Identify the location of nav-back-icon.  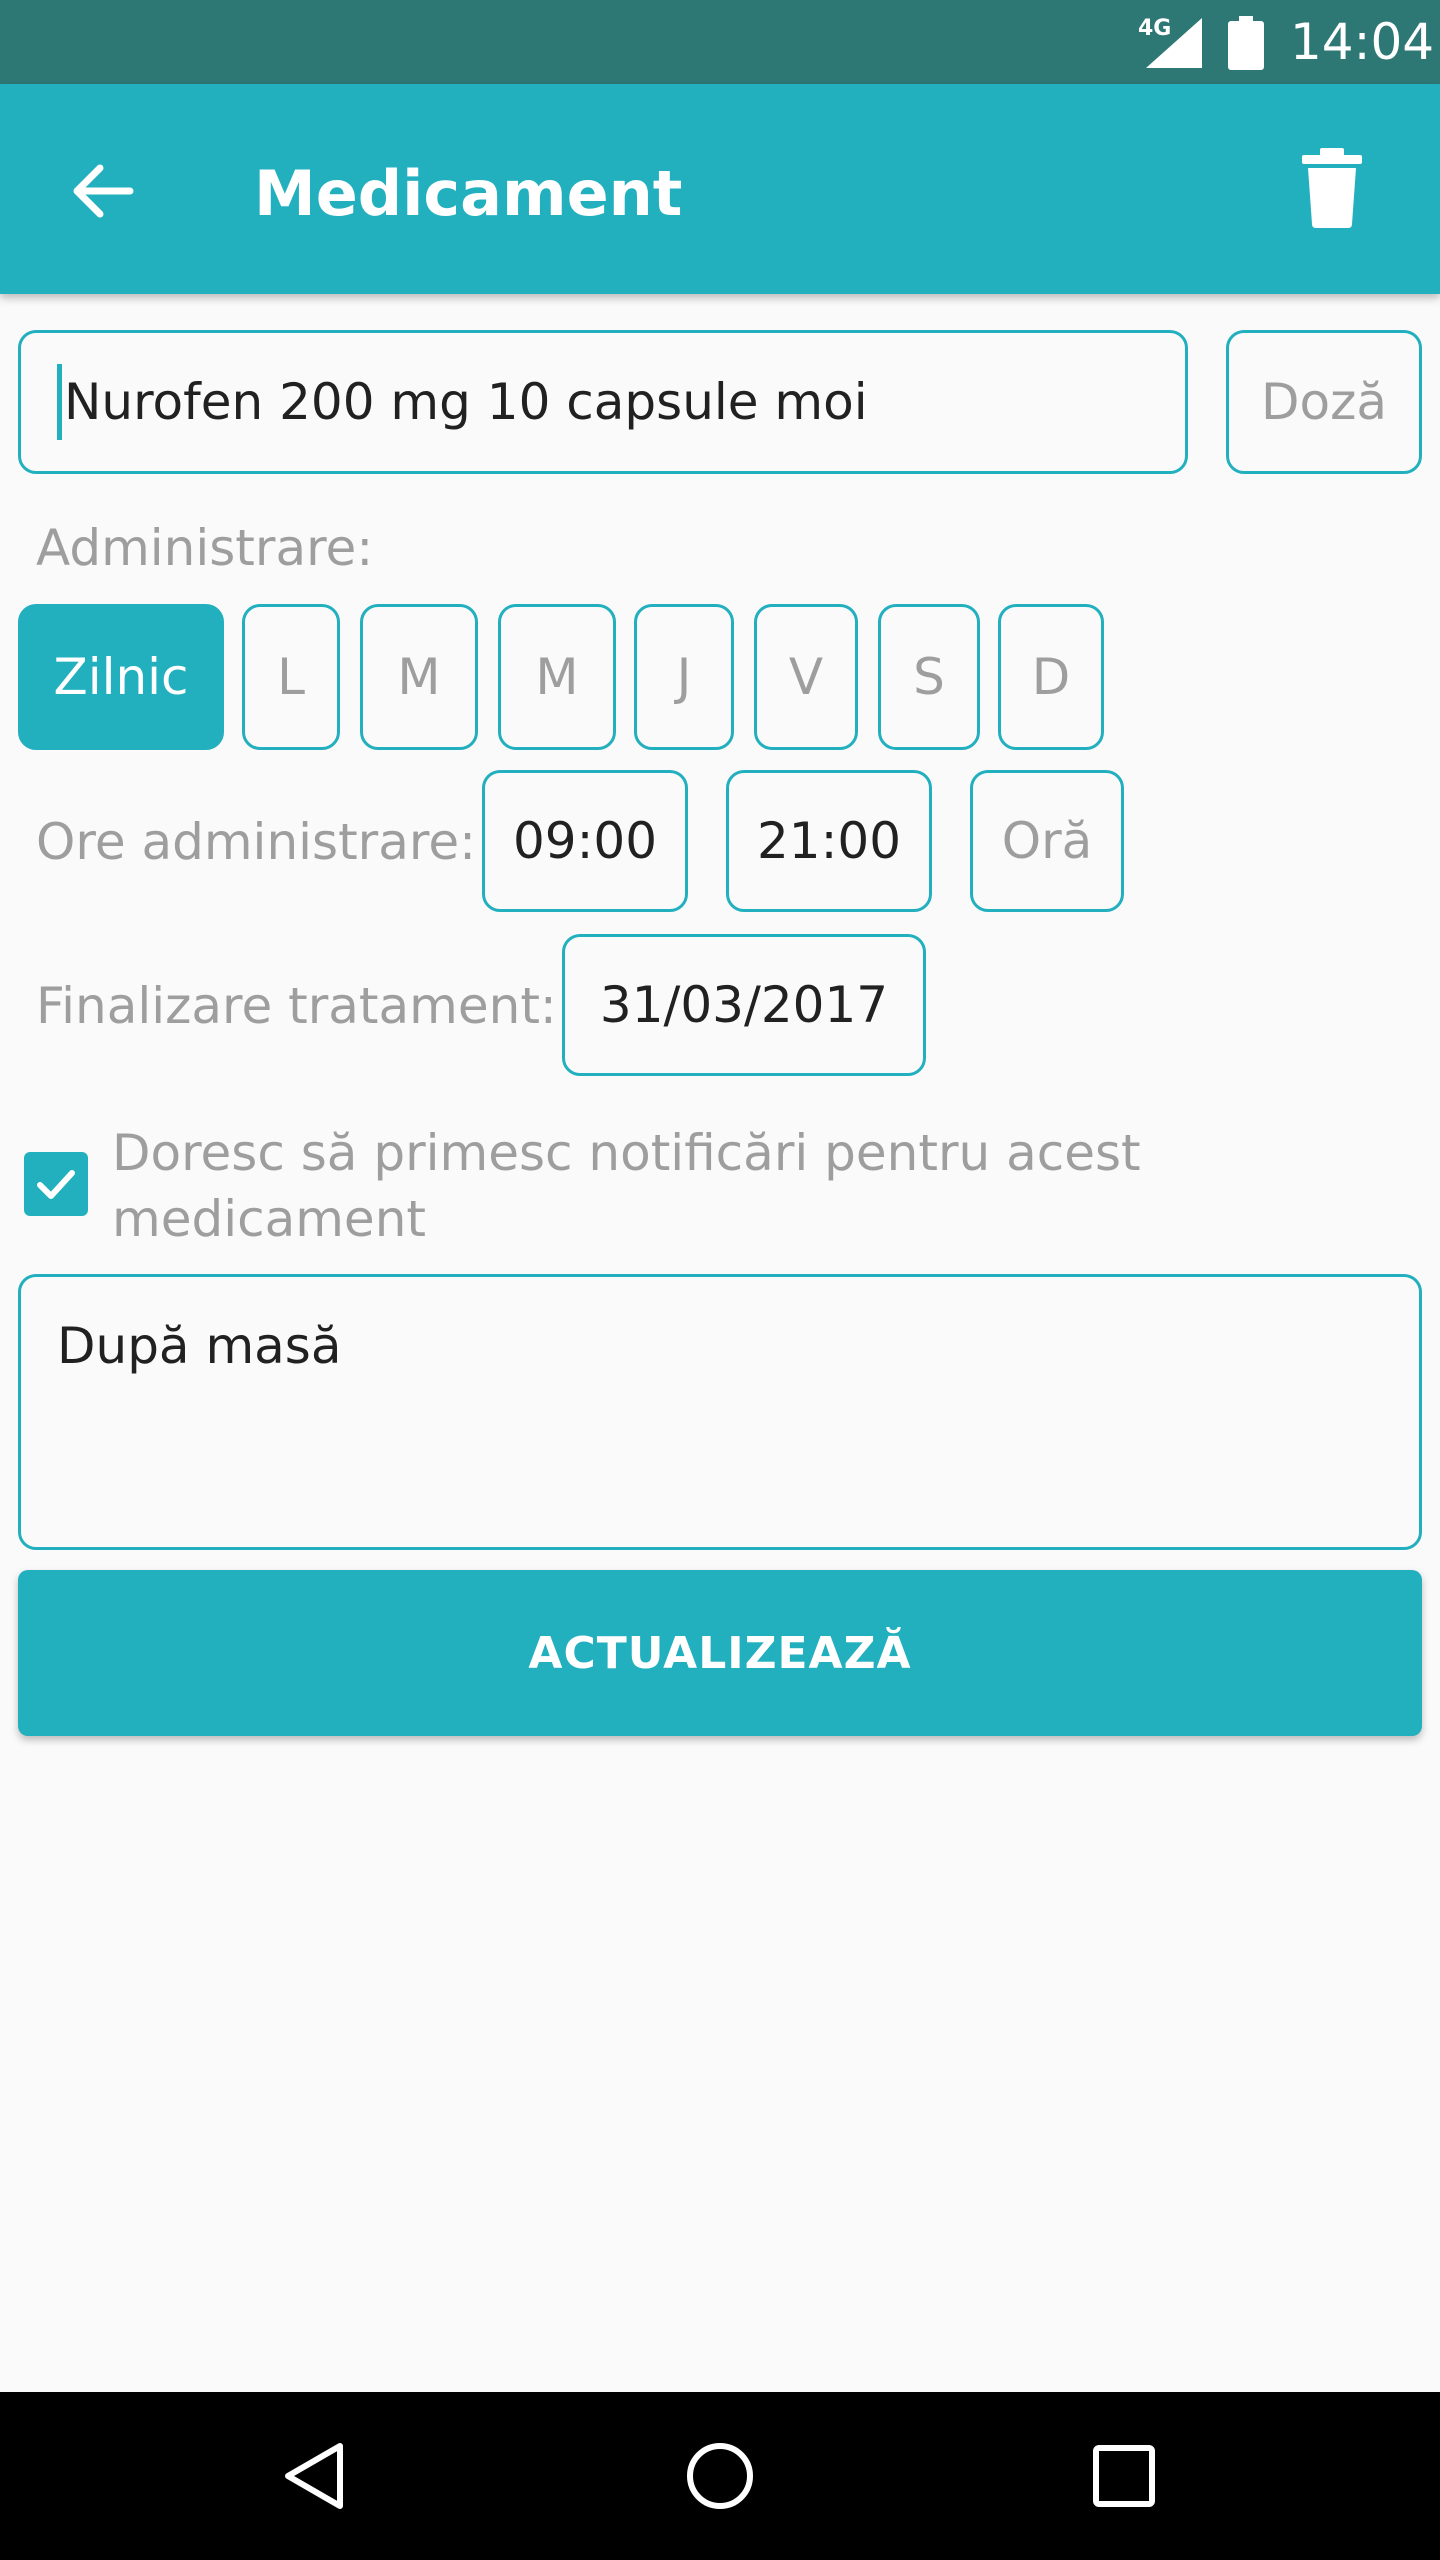
(316, 2476).